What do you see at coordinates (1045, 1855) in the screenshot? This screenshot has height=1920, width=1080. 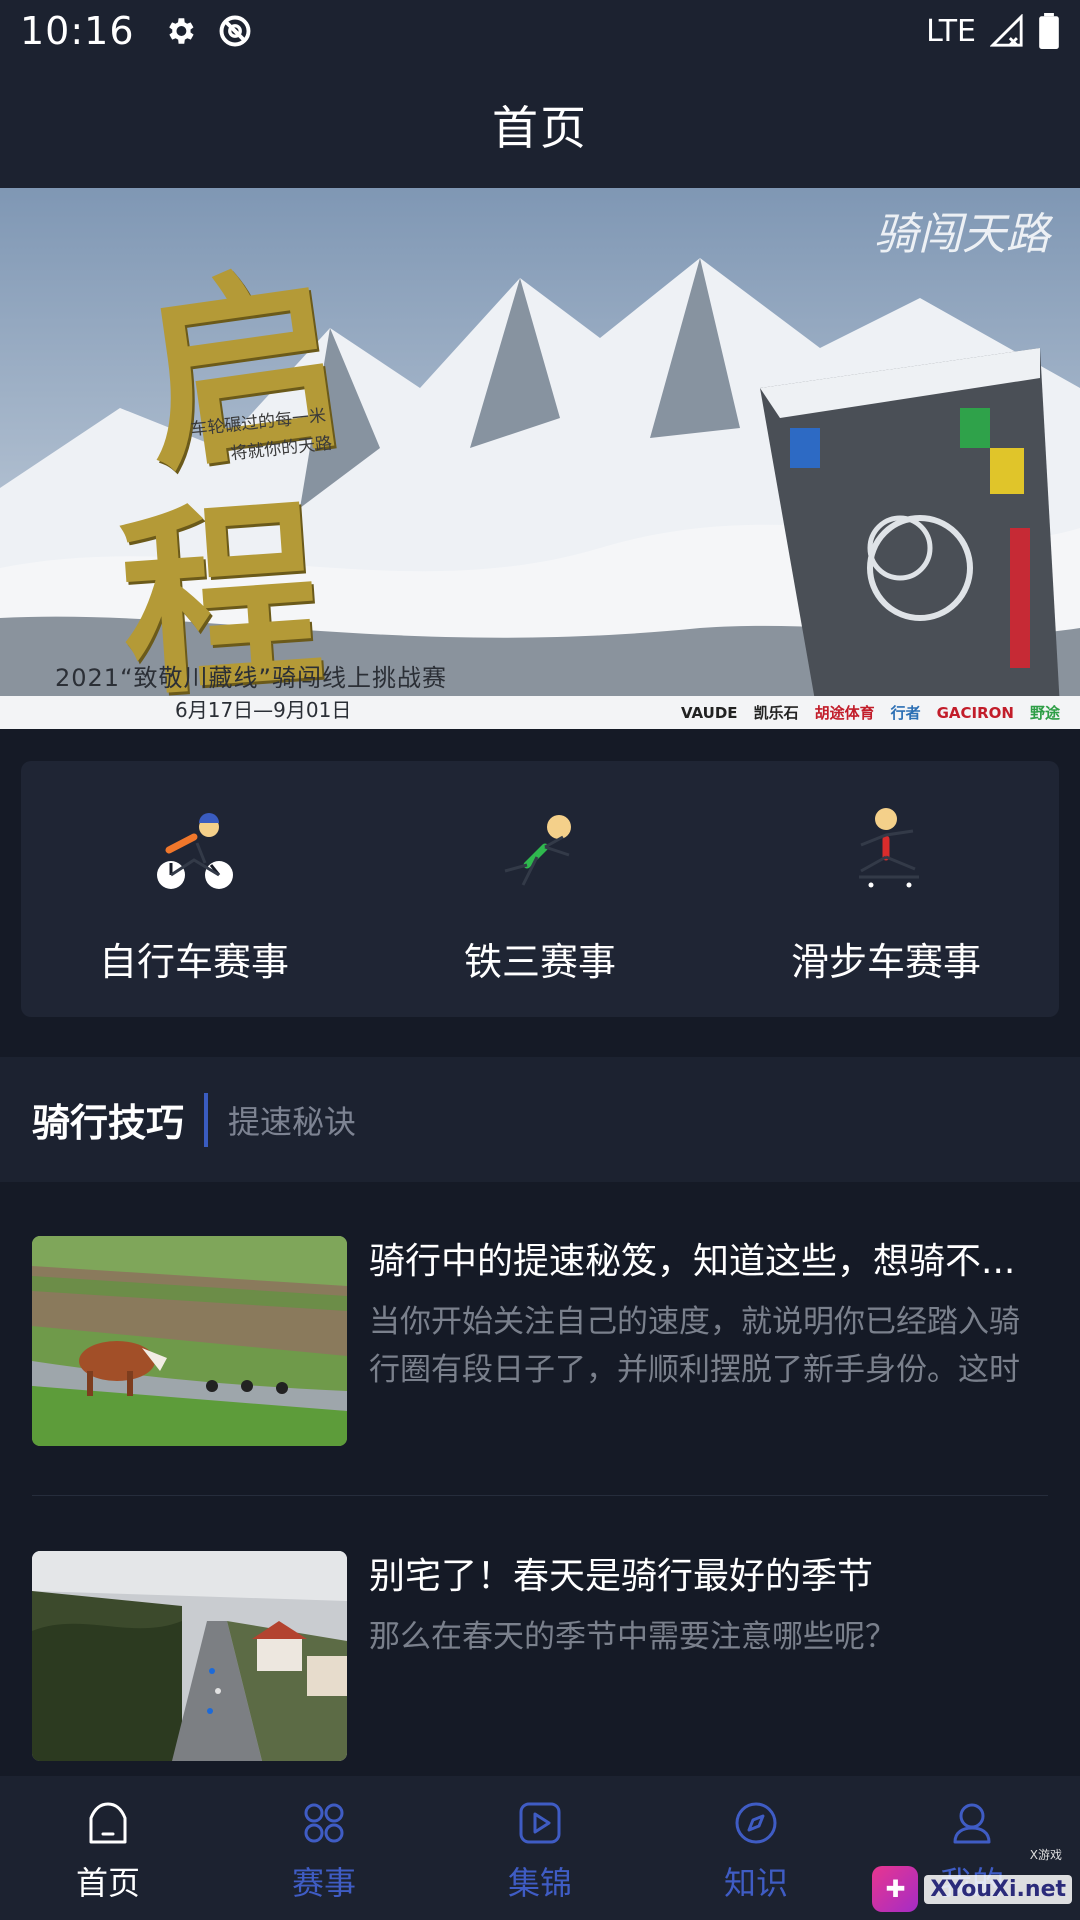 I see `watermark-small-text: X游戏` at bounding box center [1045, 1855].